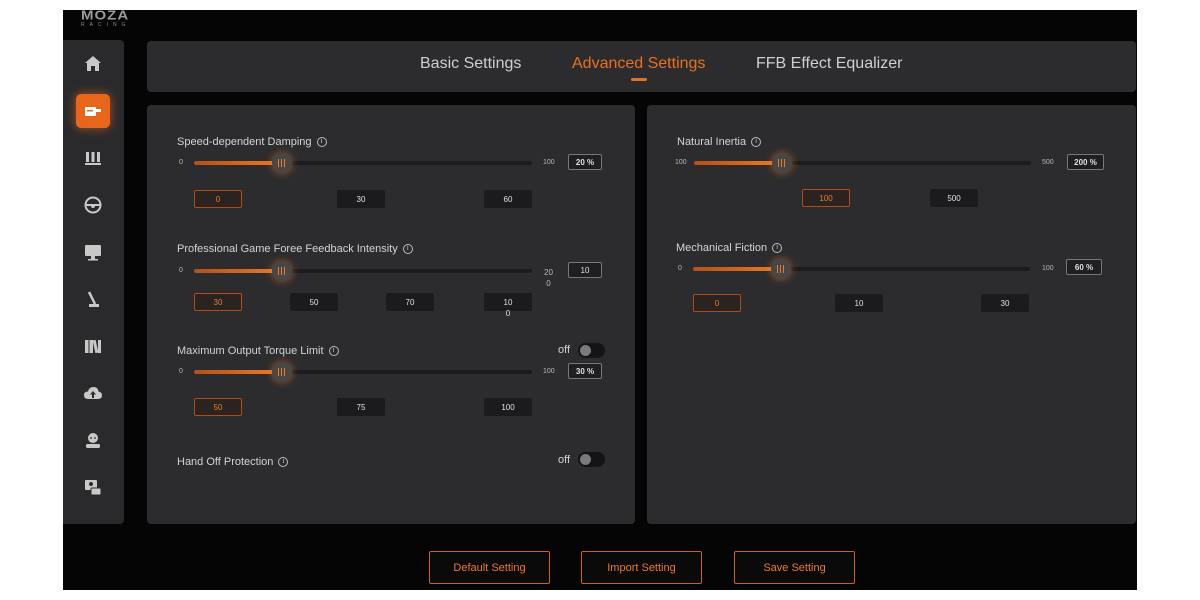 The width and height of the screenshot is (1200, 600). Describe the element at coordinates (489, 567) in the screenshot. I see `default-setting-button: Default Setting` at that location.